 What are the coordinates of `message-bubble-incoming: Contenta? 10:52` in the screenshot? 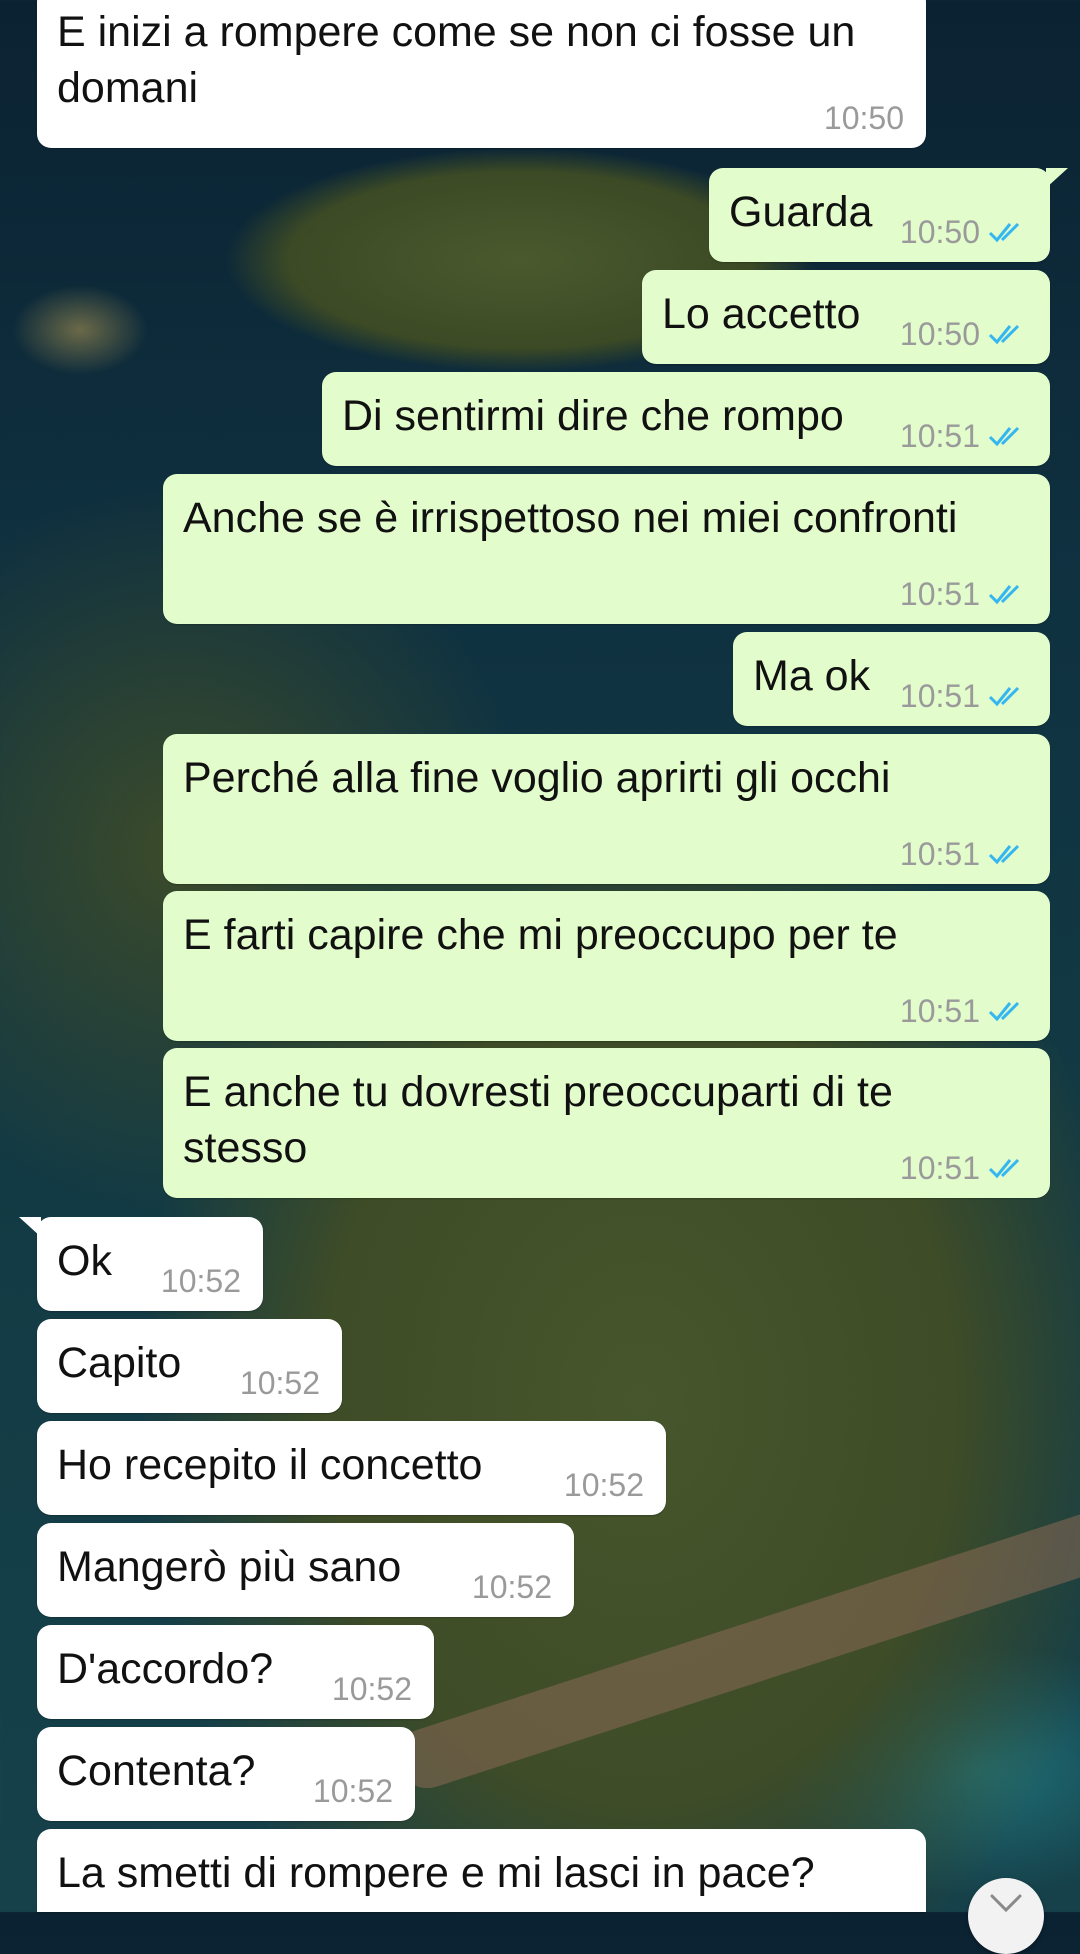 It's located at (226, 1774).